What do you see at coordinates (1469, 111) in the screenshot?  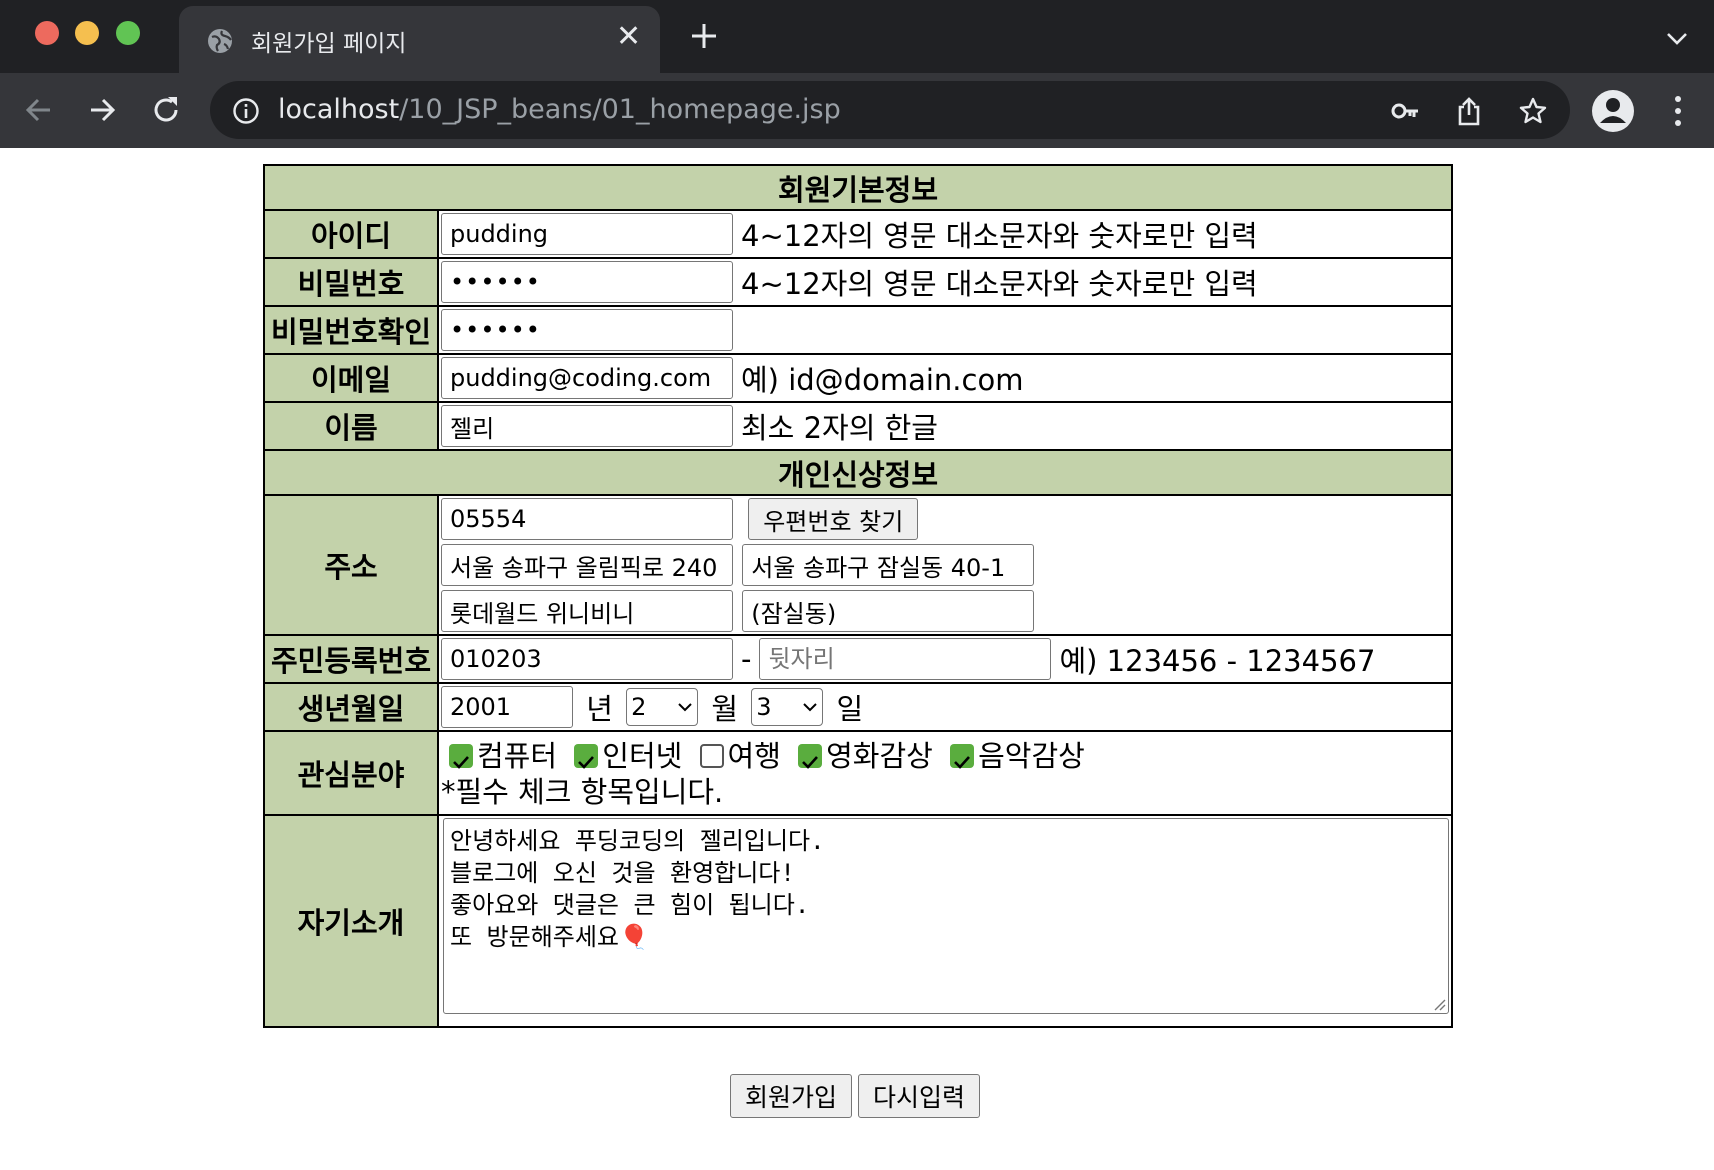 I see `share-icon` at bounding box center [1469, 111].